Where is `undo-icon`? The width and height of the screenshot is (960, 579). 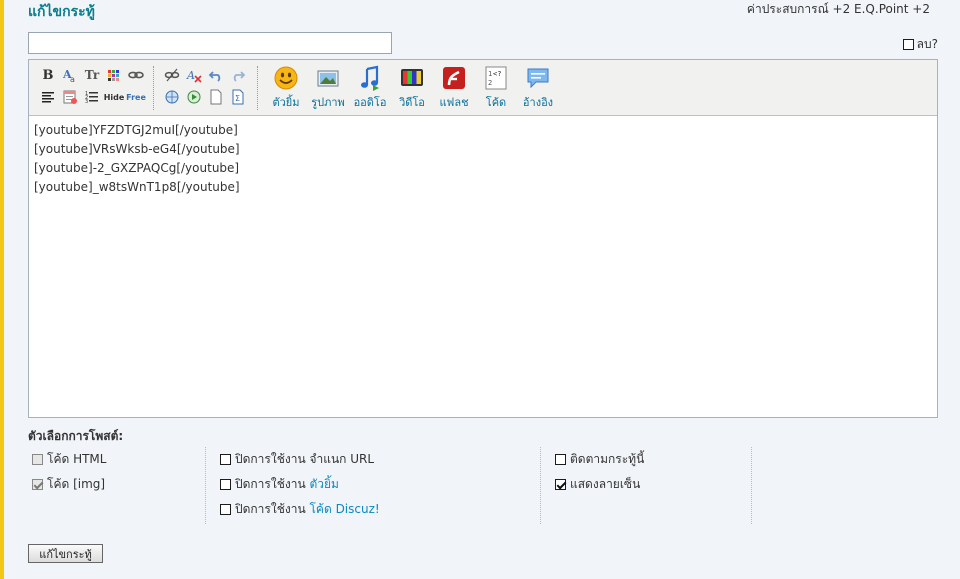 undo-icon is located at coordinates (214, 76).